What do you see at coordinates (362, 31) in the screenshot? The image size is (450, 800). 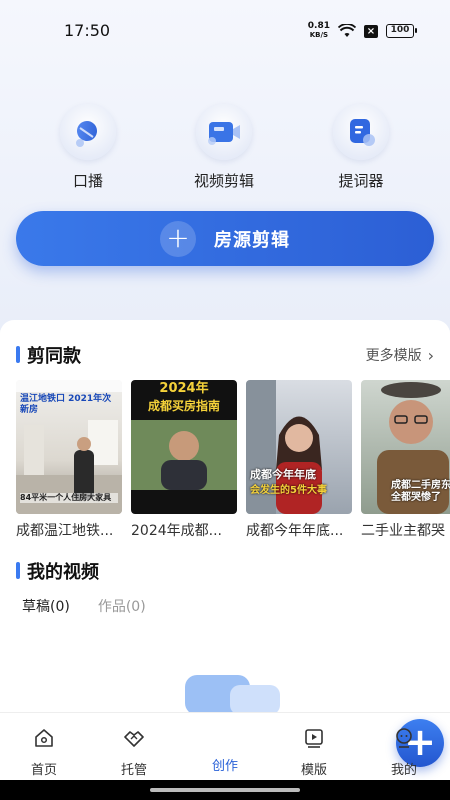 I see `status-icons: 0.81 KB/S × 100` at bounding box center [362, 31].